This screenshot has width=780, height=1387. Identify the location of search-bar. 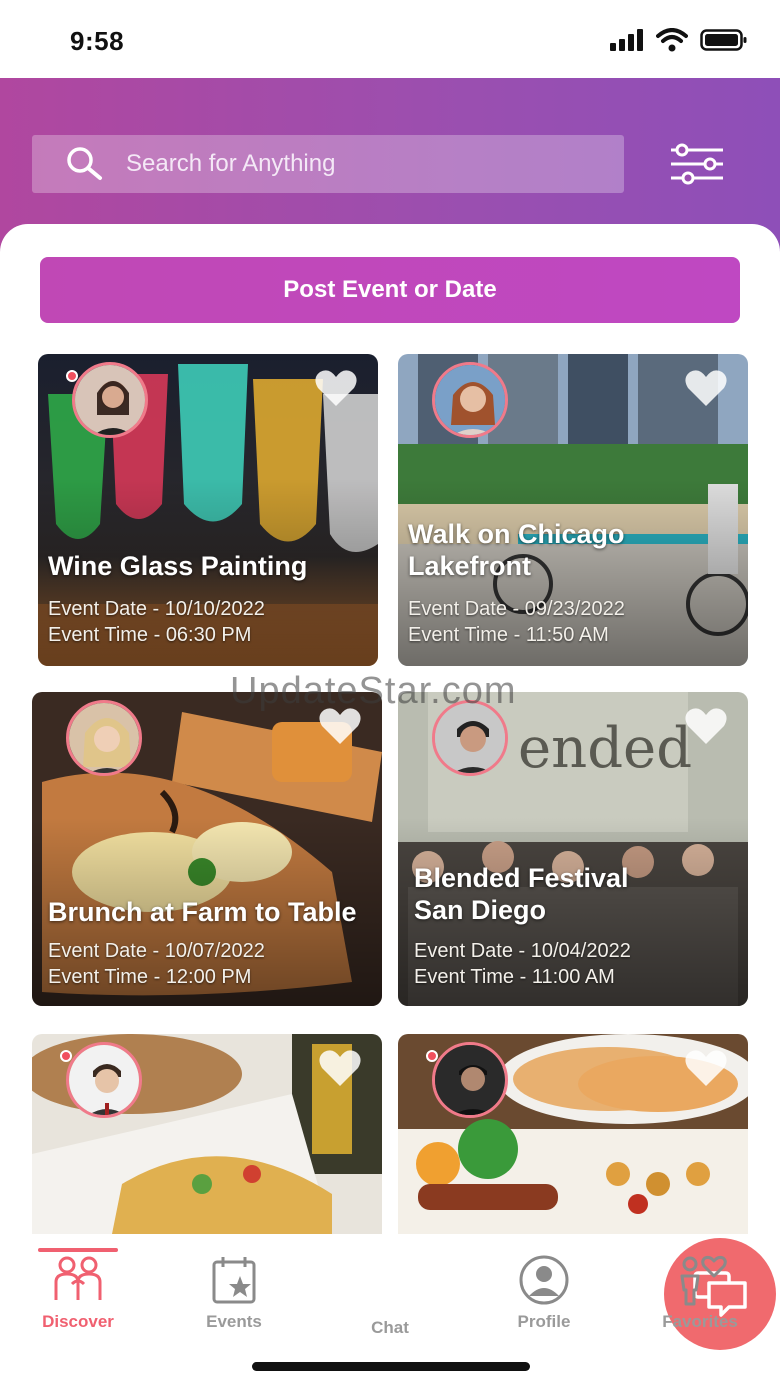
(328, 164).